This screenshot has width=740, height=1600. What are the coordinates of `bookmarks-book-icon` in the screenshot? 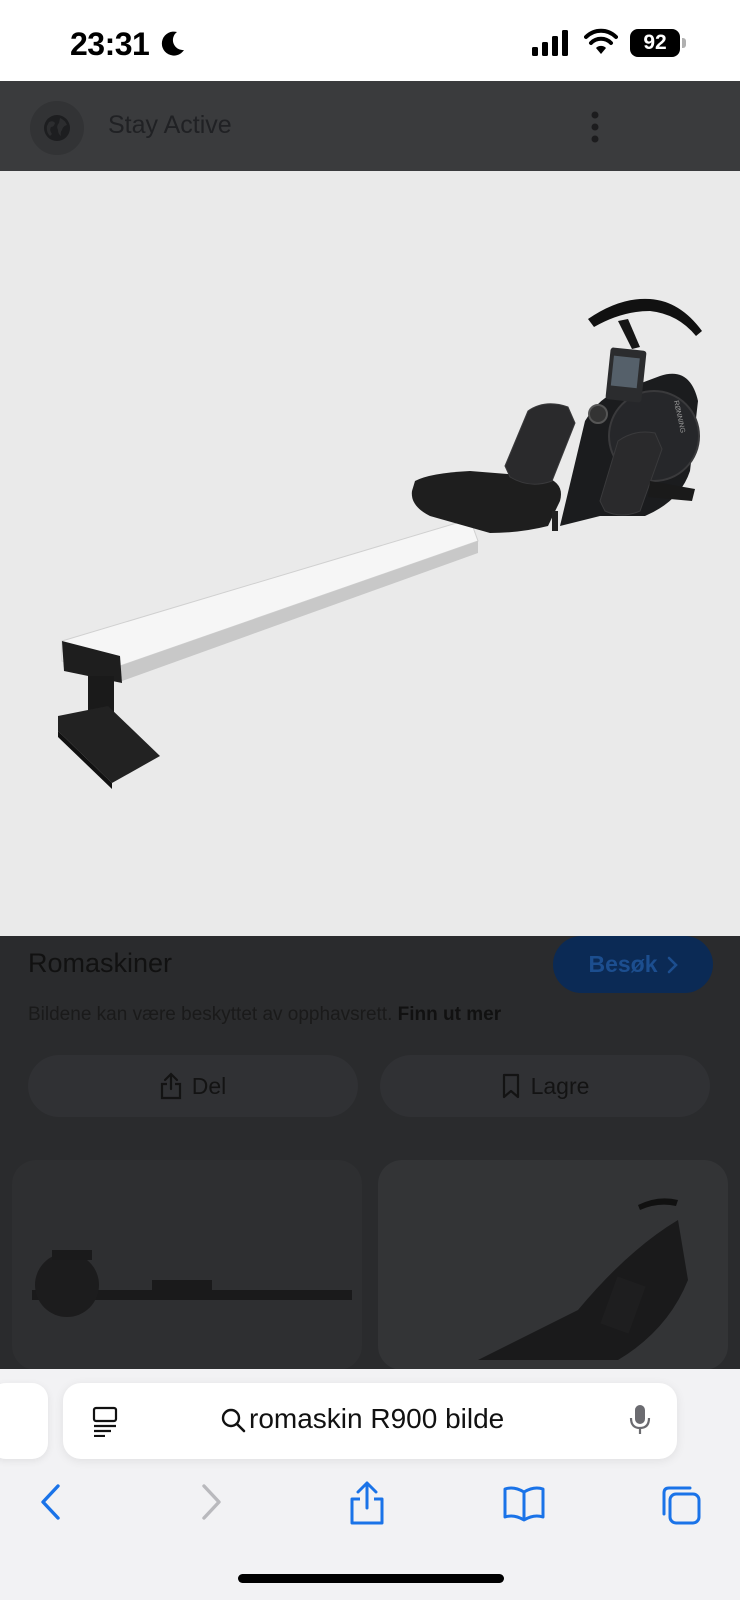 It's located at (524, 1504).